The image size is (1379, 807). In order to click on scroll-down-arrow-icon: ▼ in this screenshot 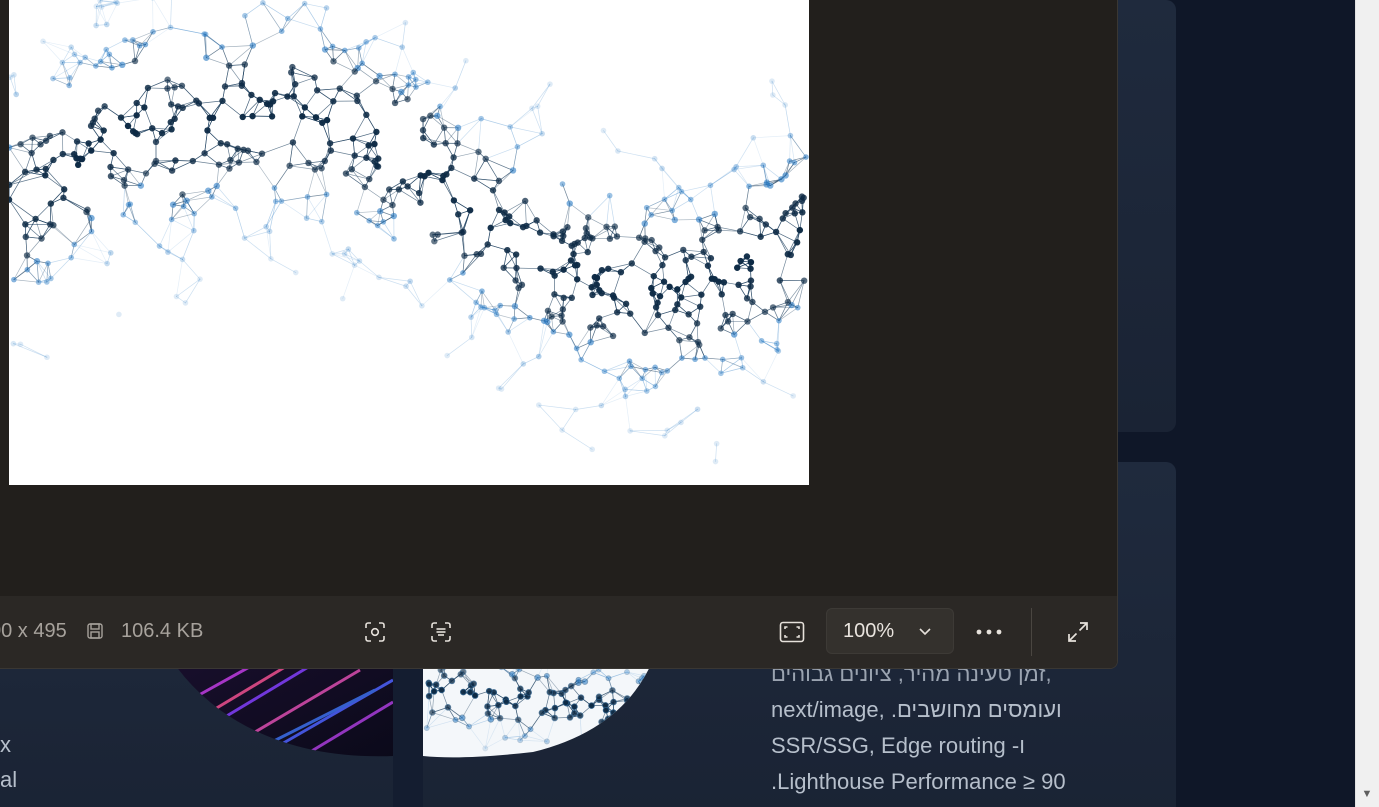, I will do `click(1367, 794)`.